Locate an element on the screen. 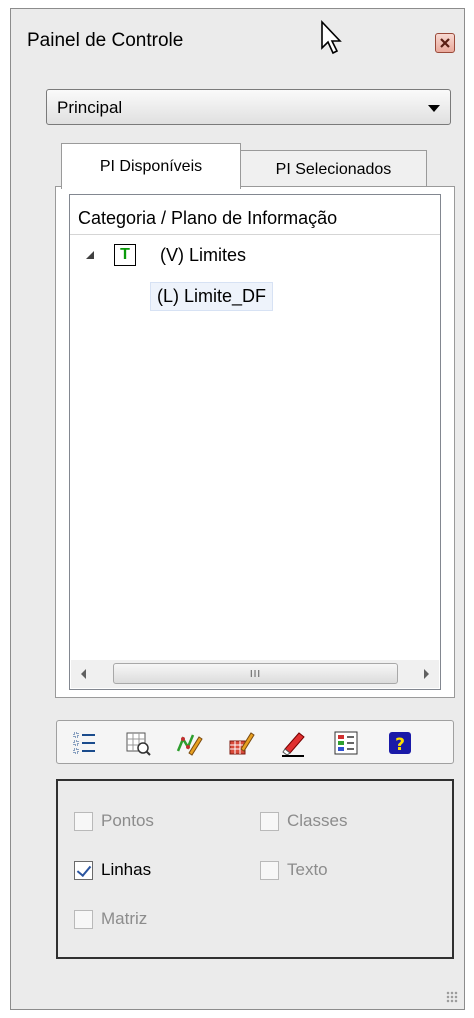 This screenshot has height=1018, width=474. zoom-layer-icon is located at coordinates (138, 743).